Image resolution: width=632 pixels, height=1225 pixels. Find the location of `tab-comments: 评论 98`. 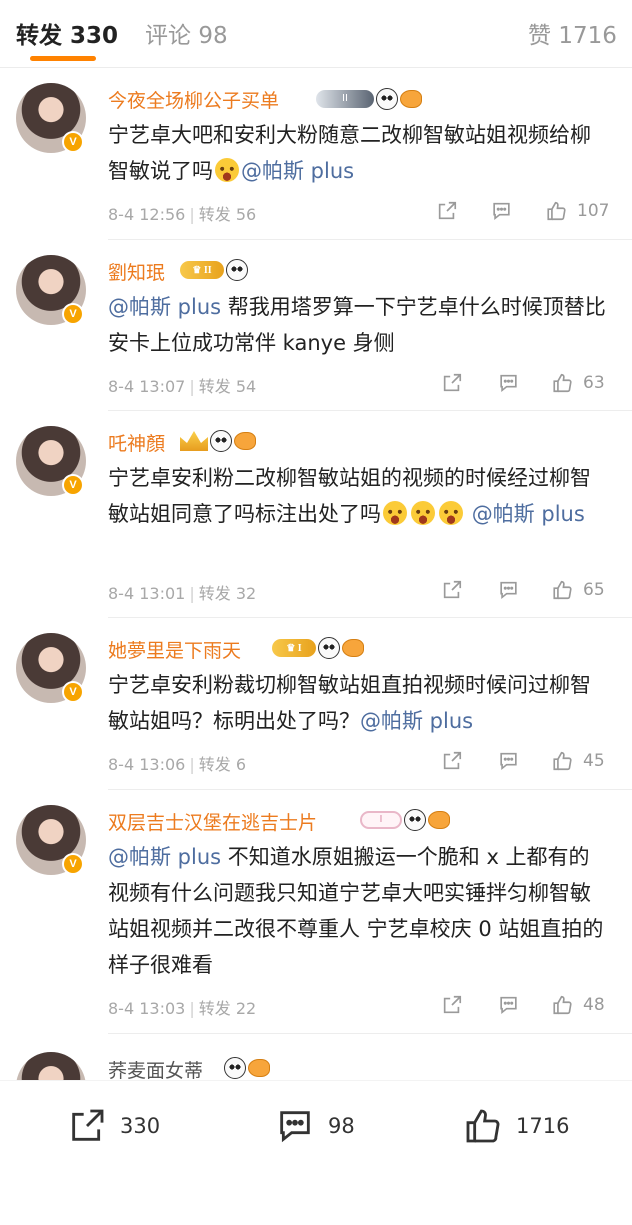

tab-comments: 评论 98 is located at coordinates (186, 33).